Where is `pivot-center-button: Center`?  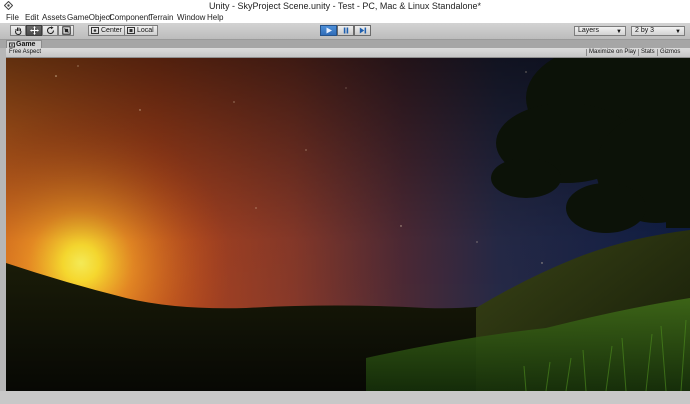
pivot-center-button: Center is located at coordinates (107, 31).